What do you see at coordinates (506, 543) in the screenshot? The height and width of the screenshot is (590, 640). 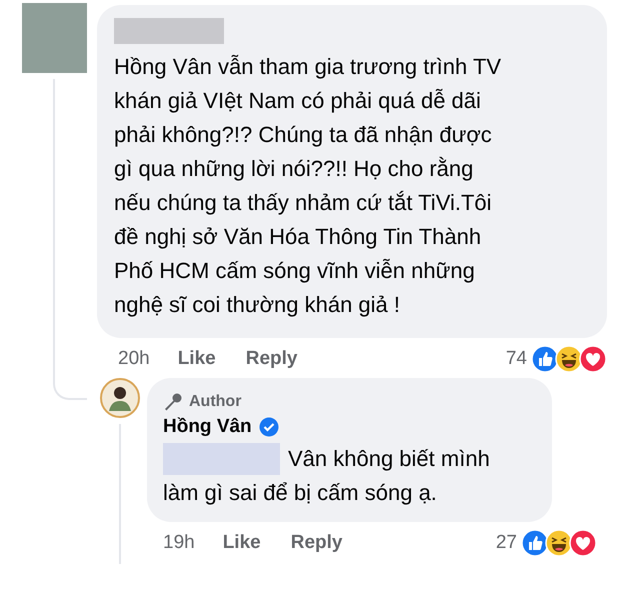 I see `reaction-count: 27` at bounding box center [506, 543].